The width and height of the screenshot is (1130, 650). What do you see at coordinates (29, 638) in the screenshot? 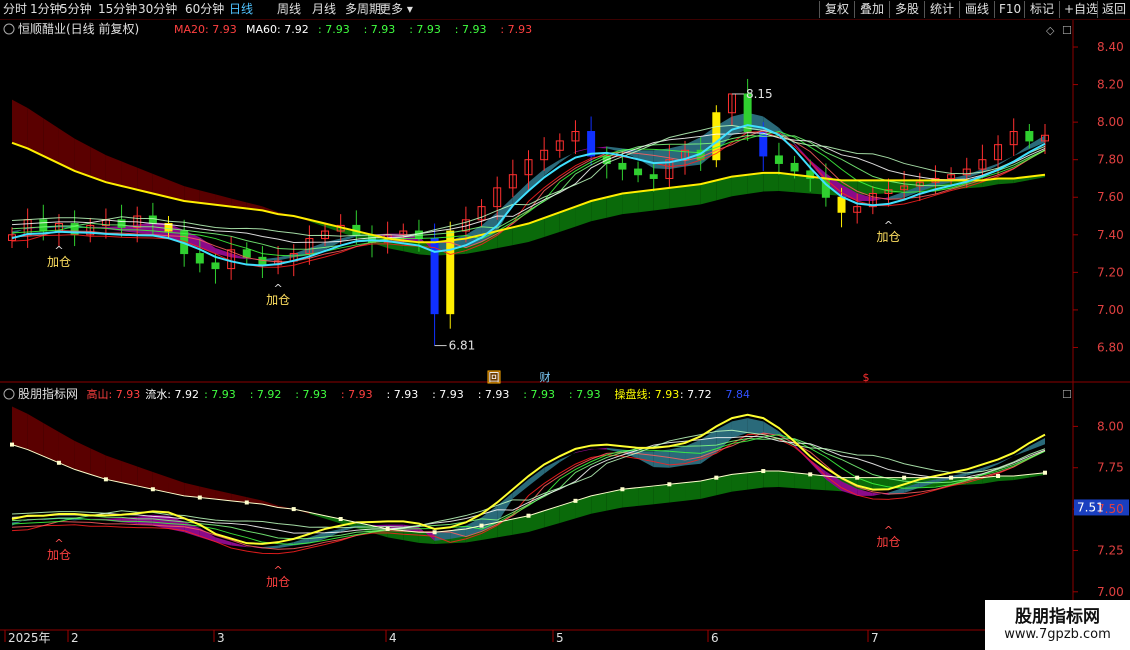
I see `xtick-label: 2025年` at bounding box center [29, 638].